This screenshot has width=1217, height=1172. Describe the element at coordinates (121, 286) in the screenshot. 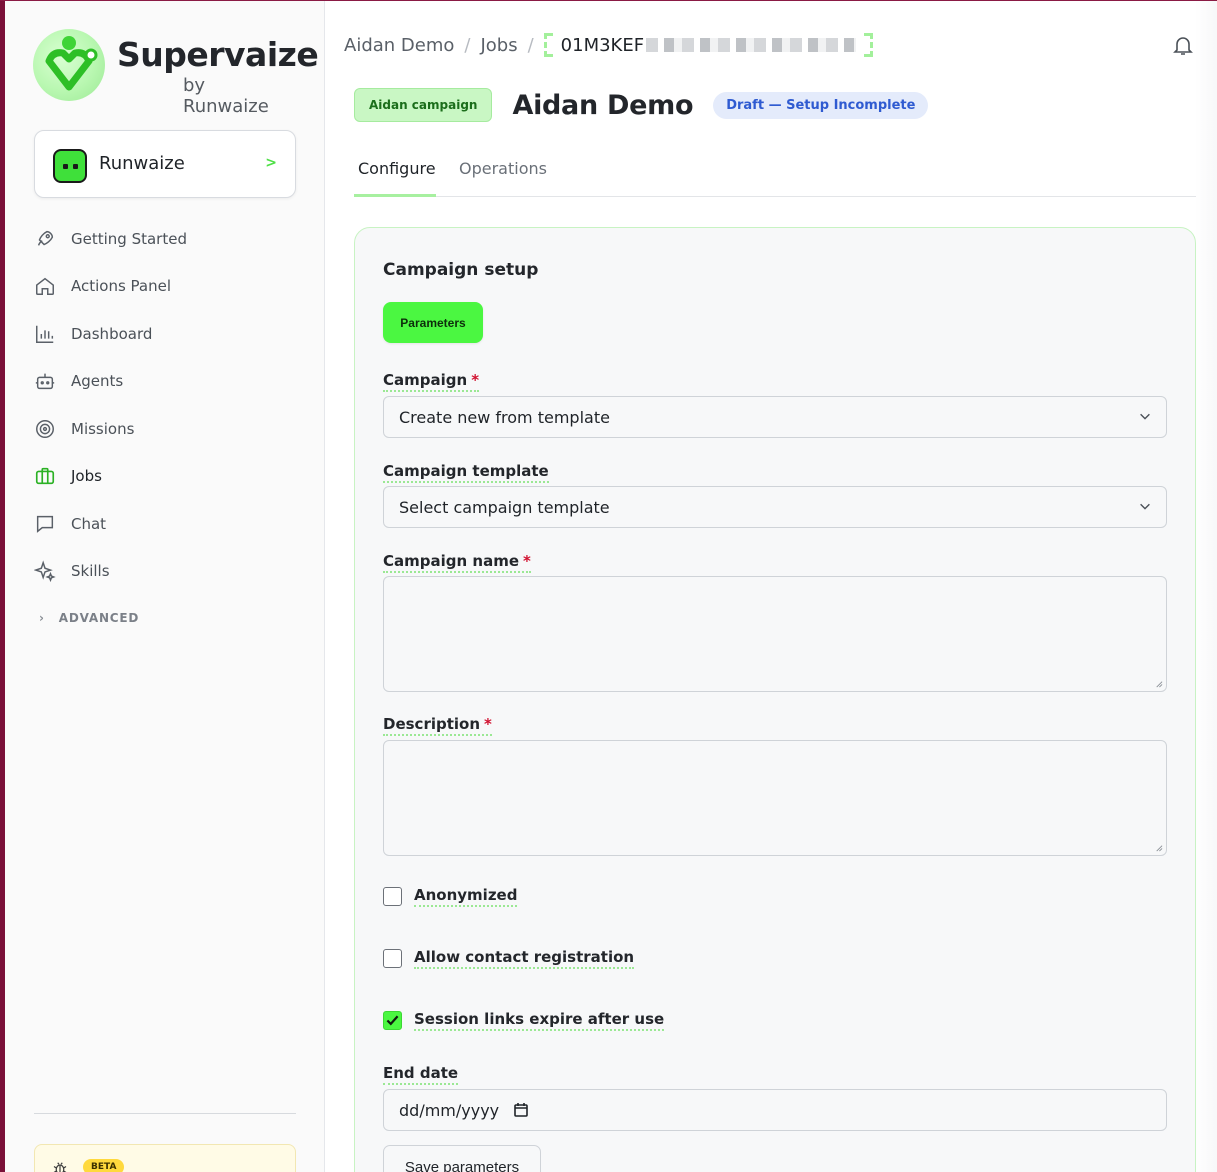

I see `sidebar-item-label: Actions Panel` at that location.